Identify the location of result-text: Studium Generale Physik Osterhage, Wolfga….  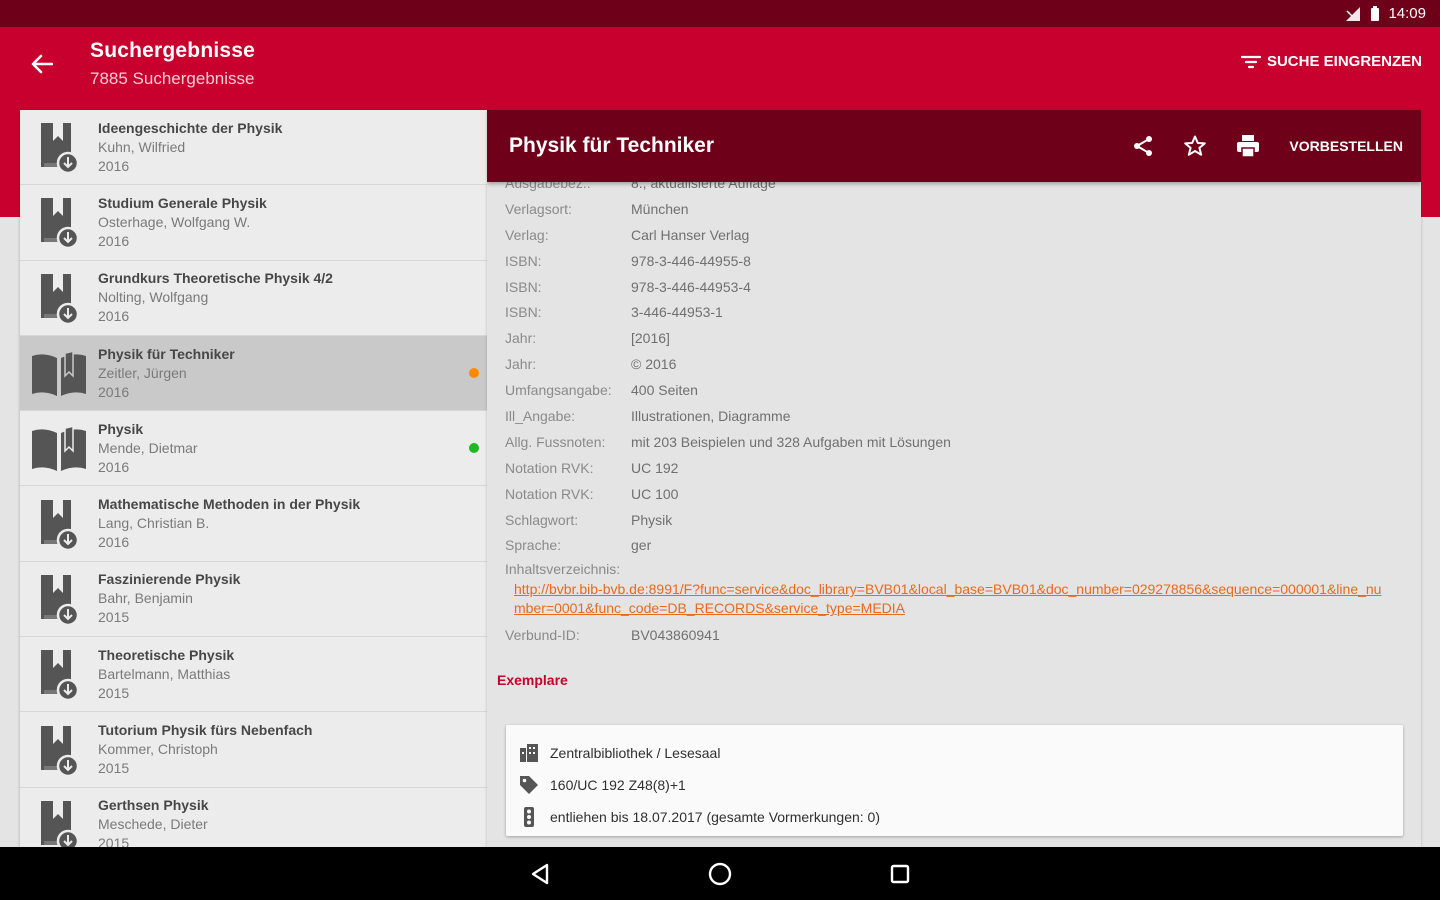
(182, 222).